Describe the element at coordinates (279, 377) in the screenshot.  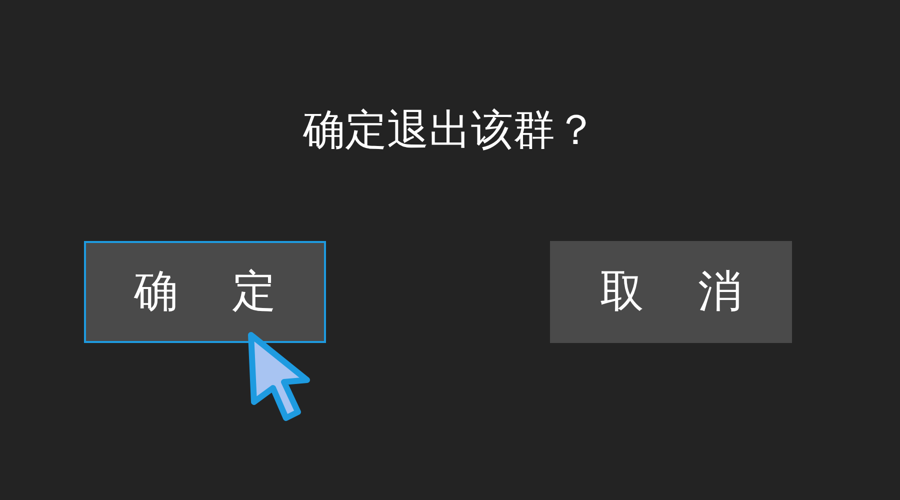
I see `cursor-icon` at that location.